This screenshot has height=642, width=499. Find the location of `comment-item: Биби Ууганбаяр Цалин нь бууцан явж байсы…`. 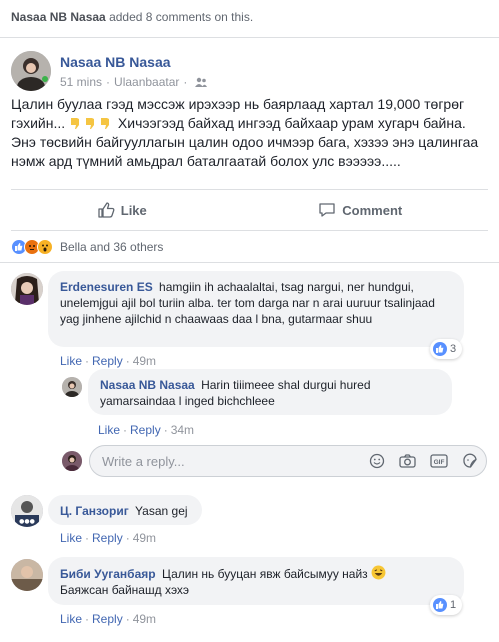

comment-item: Биби Ууганбаяр Цалин нь бууцан явж байсы… is located at coordinates (249, 596).